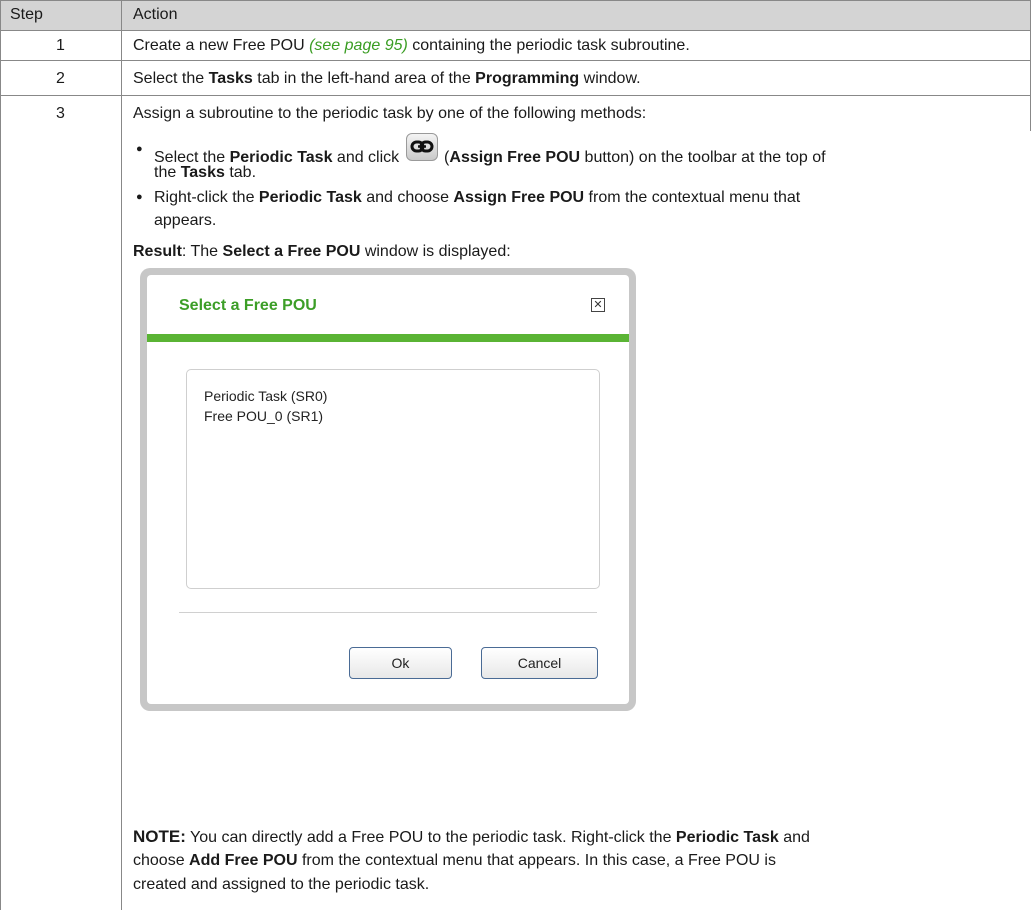 Image resolution: width=1031 pixels, height=910 pixels. Describe the element at coordinates (185, 220) in the screenshot. I see `bullet2-line2: appears.` at that location.